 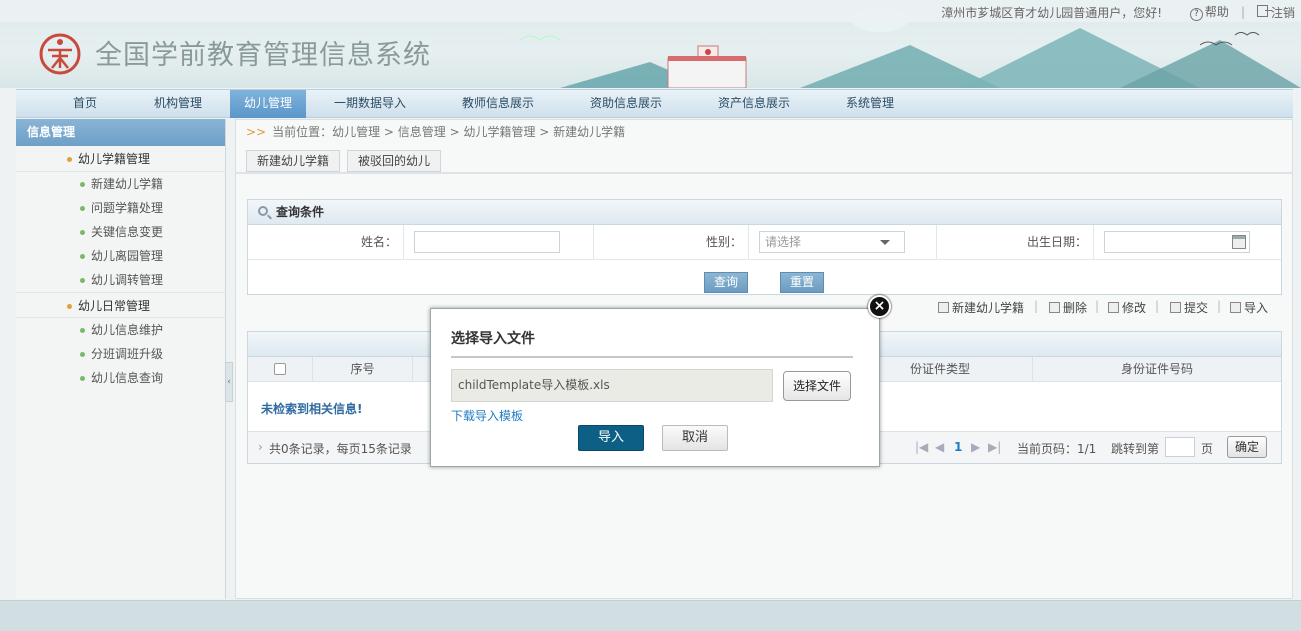 I want to click on selected-file-field: childTemplate导入模板.xls, so click(x=612, y=385).